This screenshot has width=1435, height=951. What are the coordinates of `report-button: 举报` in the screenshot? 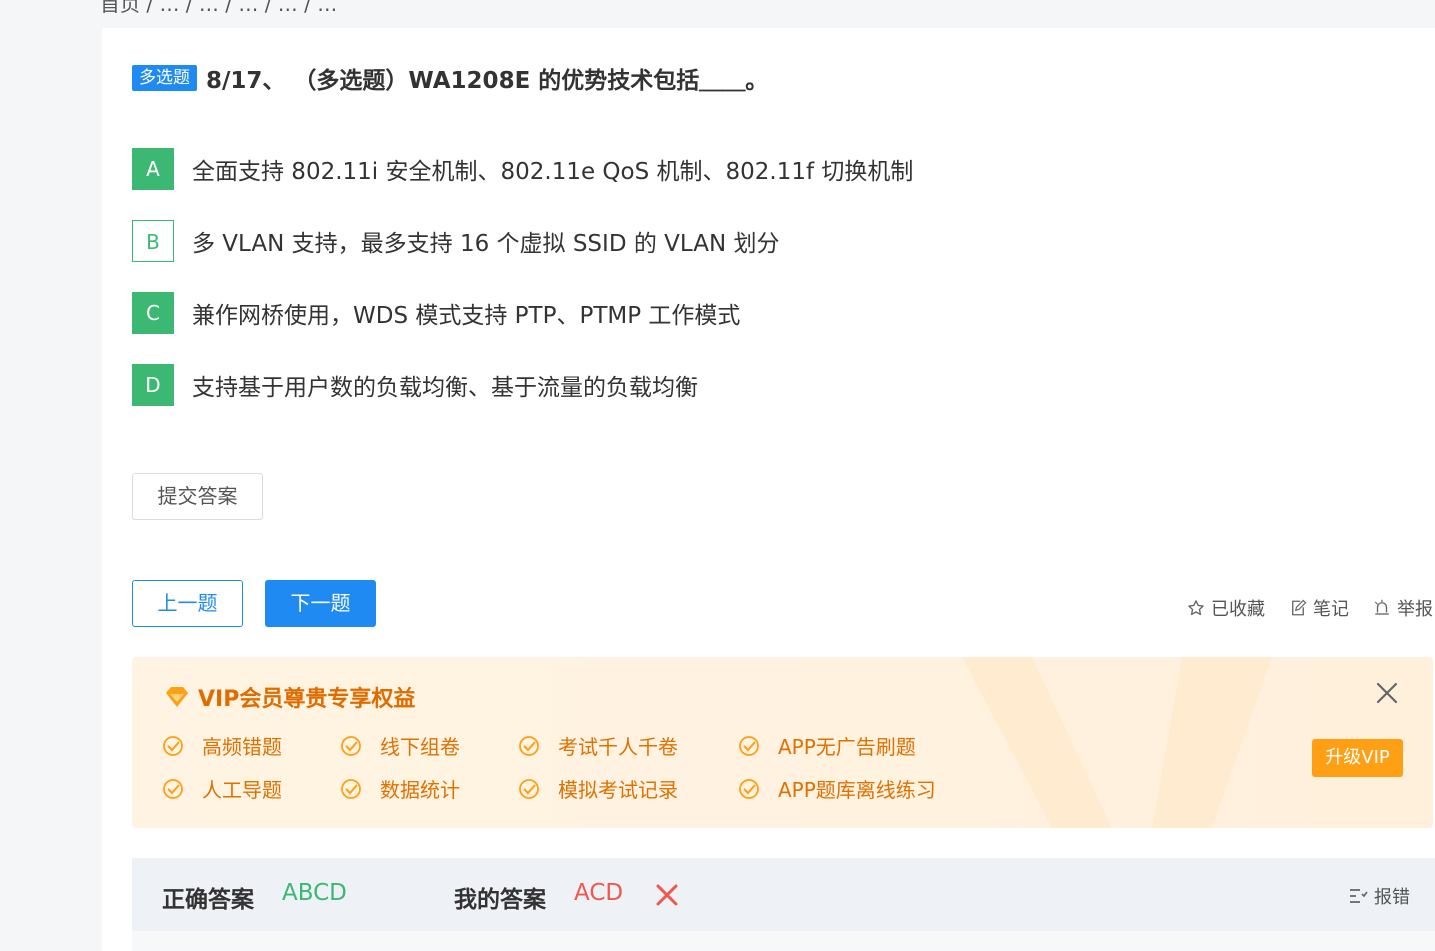 It's located at (1403, 608).